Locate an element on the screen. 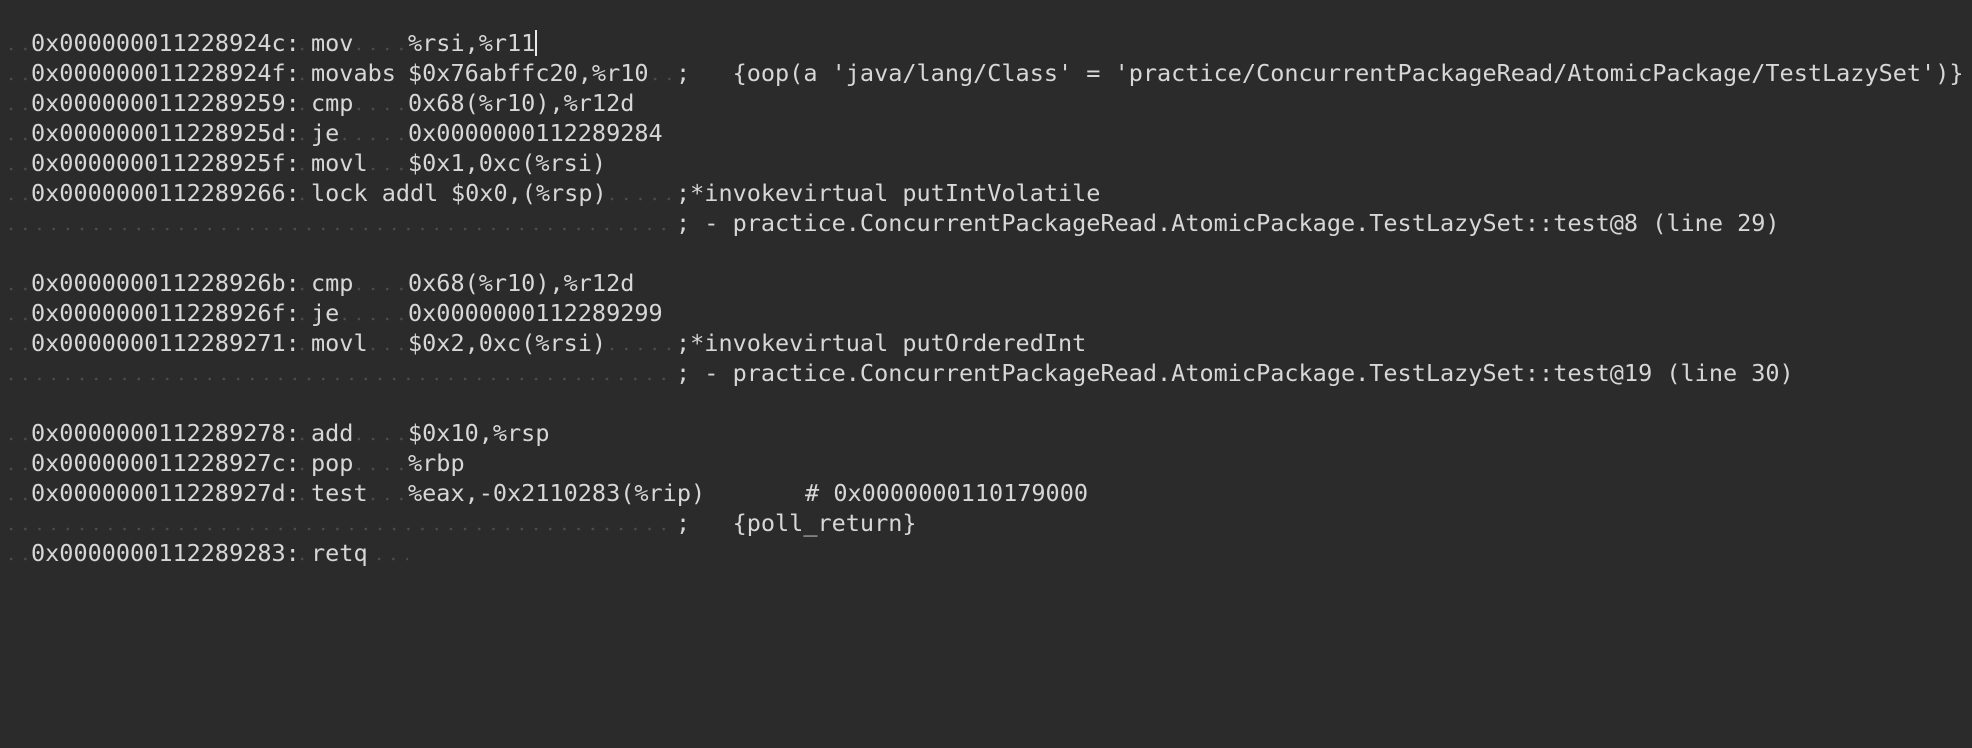 This screenshot has width=1972, height=748. code-line: ; {poll_return} is located at coordinates (986, 523).